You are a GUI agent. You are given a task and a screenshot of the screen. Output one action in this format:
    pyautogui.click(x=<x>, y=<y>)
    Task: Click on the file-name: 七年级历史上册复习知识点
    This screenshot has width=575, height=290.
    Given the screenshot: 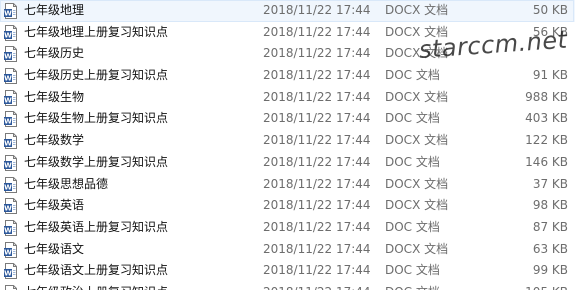 What is the action you would take?
    pyautogui.click(x=96, y=75)
    